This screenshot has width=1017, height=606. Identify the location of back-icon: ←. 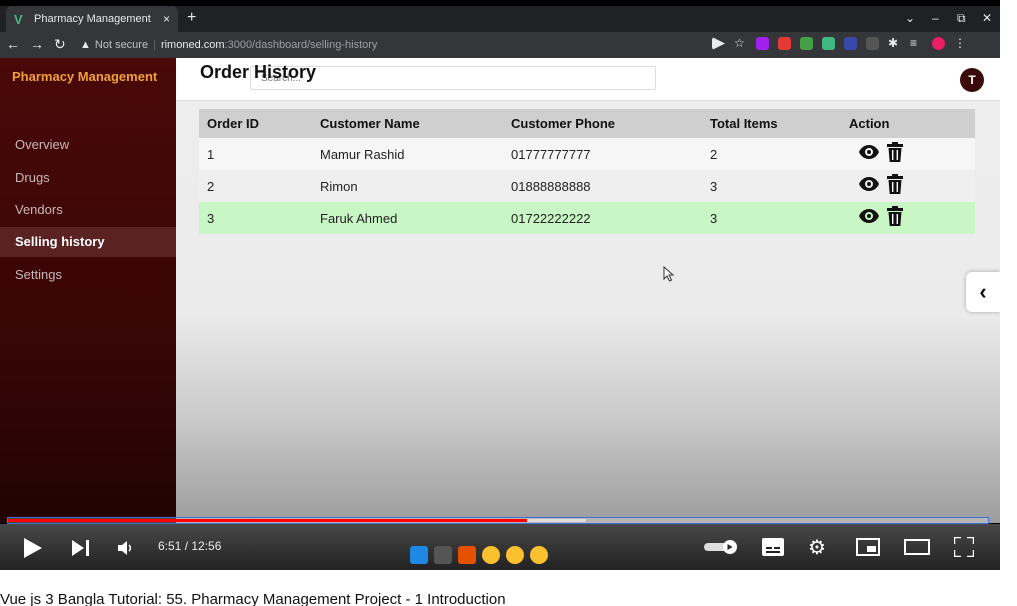
(13, 44).